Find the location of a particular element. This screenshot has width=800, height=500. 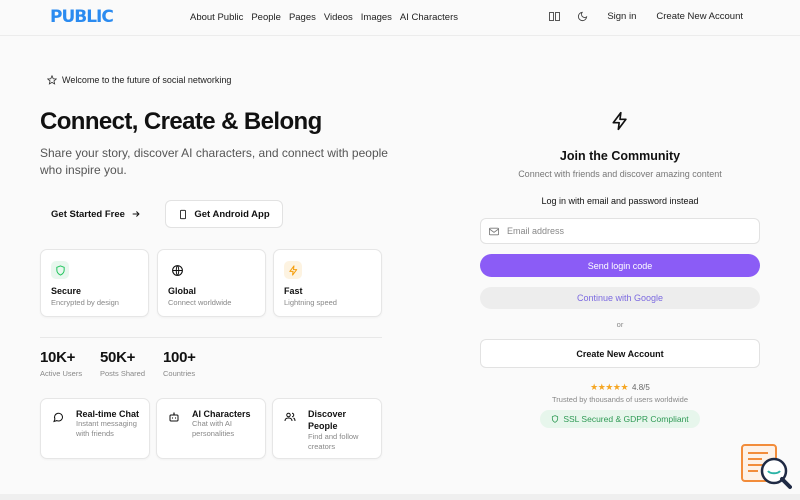

stat-label: Posts Shared is located at coordinates (123, 373).